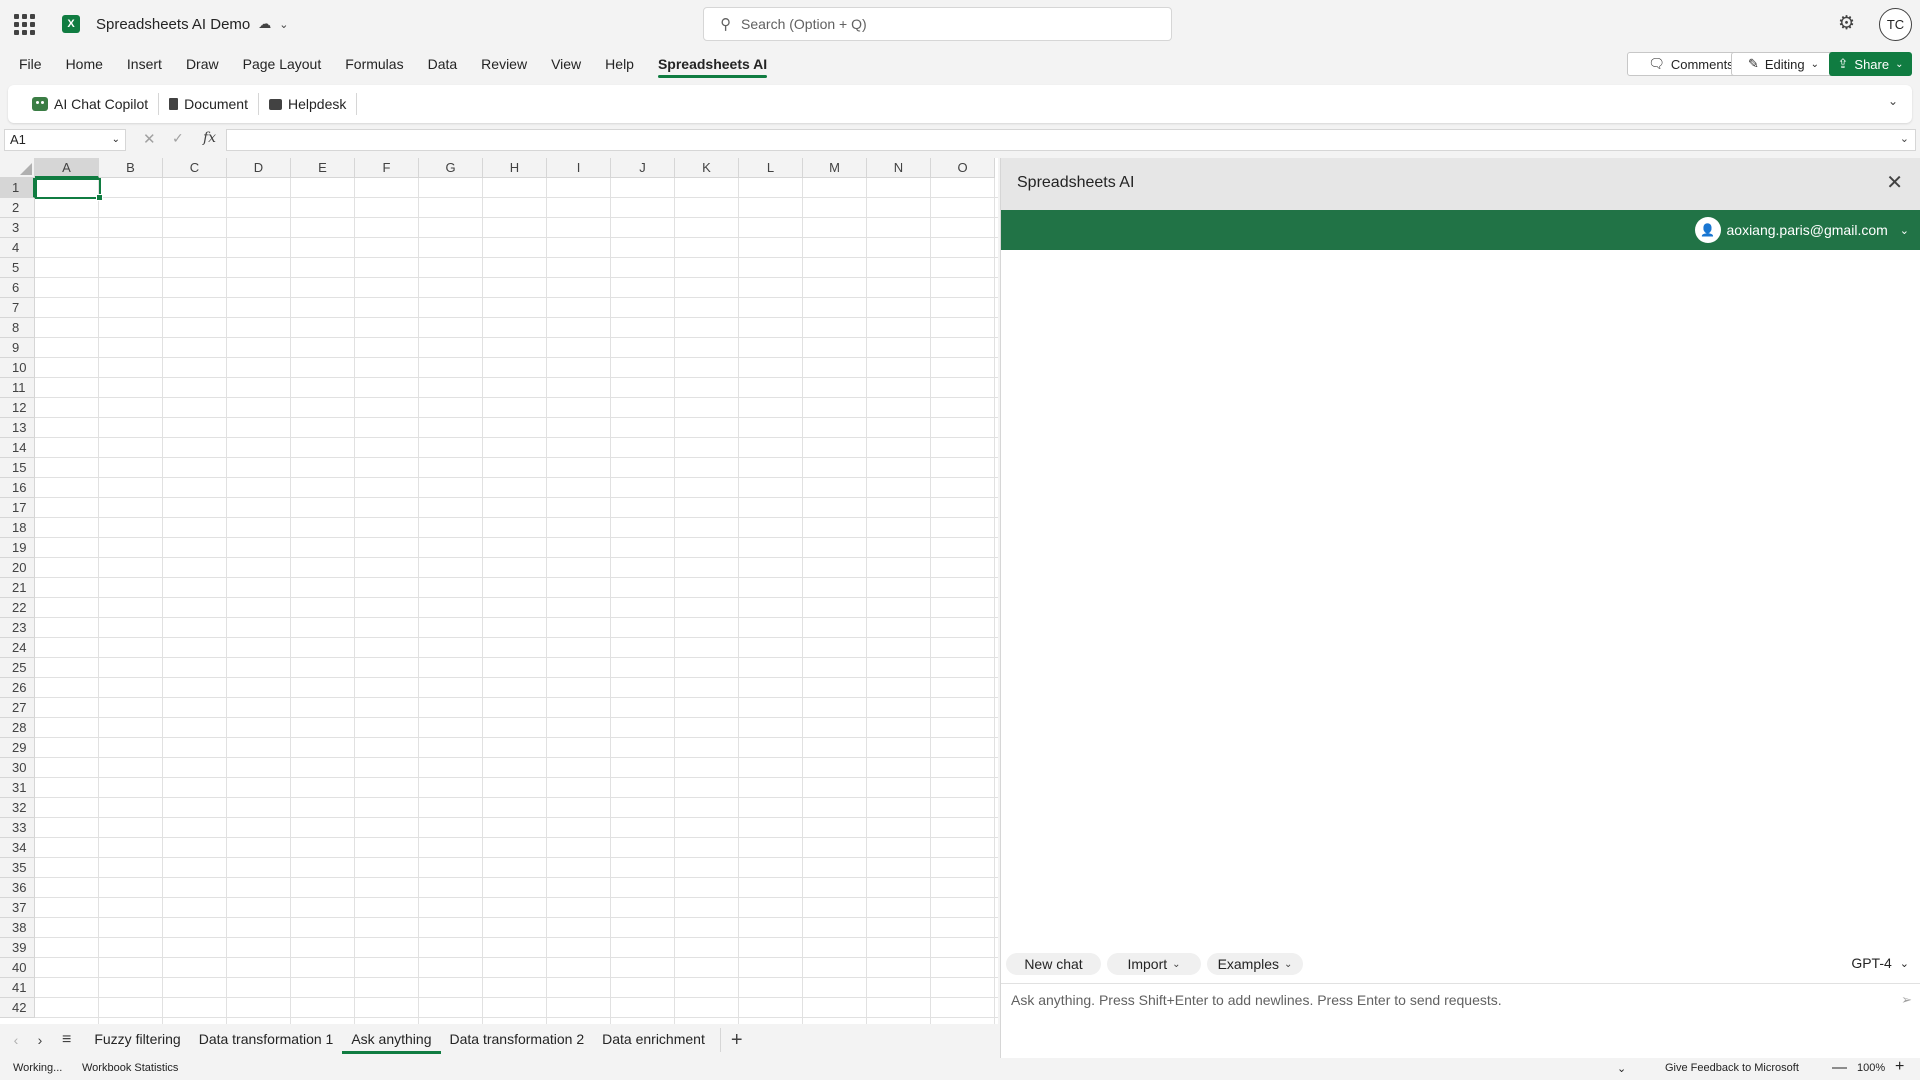 This screenshot has height=1080, width=1920. Describe the element at coordinates (387, 168) in the screenshot. I see `column-header-f: F` at that location.